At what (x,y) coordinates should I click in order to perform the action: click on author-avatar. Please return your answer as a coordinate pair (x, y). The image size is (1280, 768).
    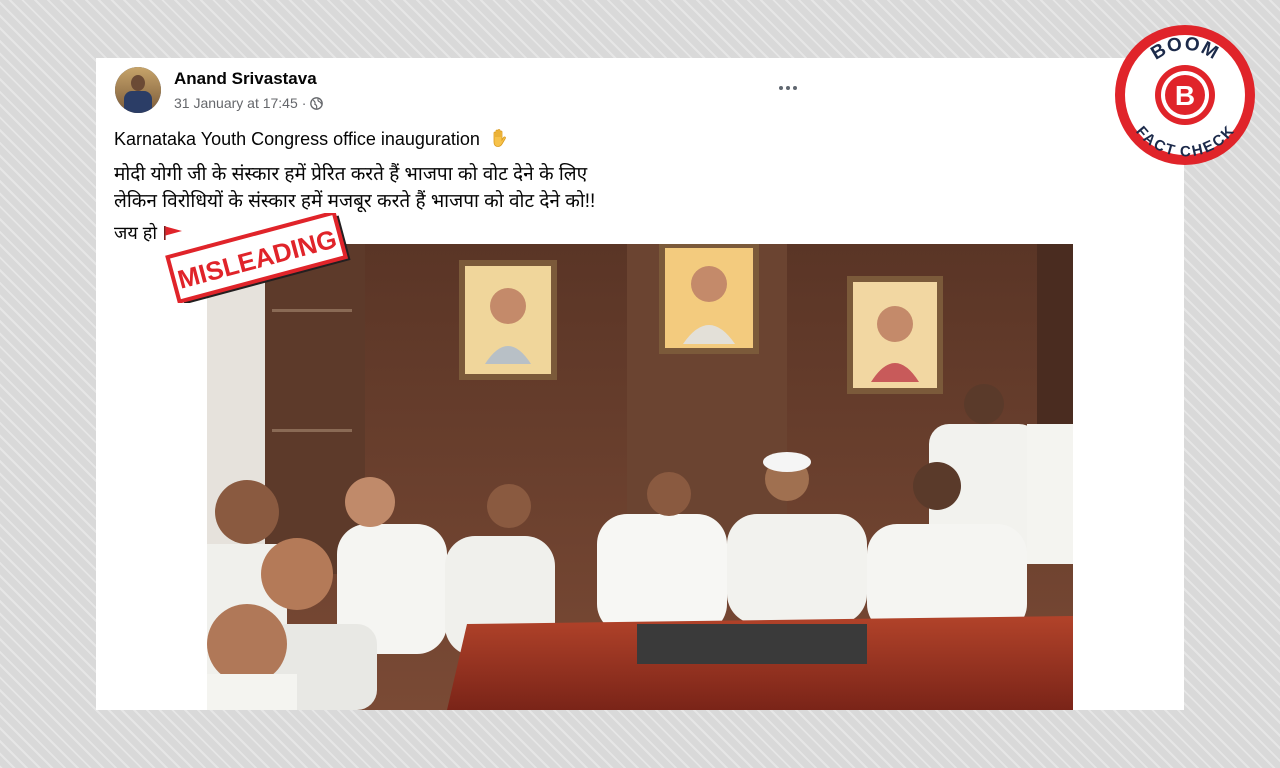
    Looking at the image, I should click on (138, 90).